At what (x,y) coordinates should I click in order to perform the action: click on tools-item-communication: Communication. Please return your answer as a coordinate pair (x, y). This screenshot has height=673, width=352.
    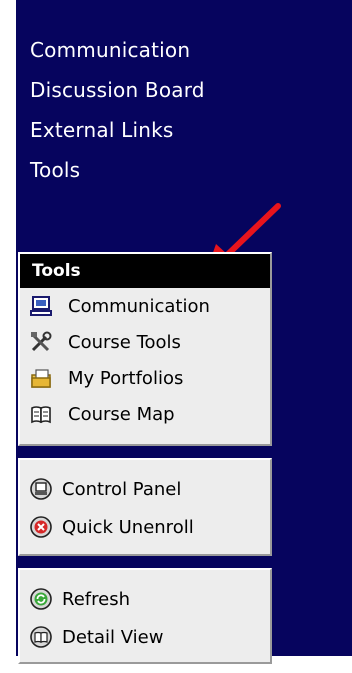
    Looking at the image, I should click on (145, 306).